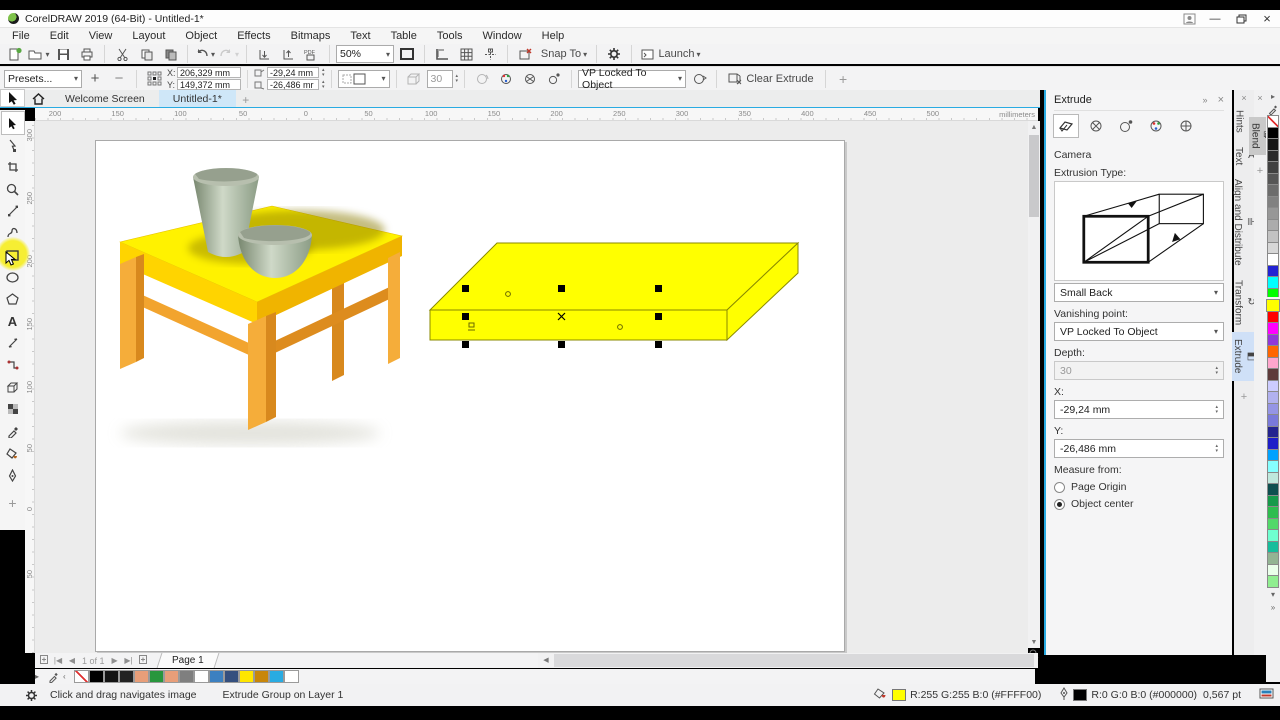 Image resolution: width=1280 pixels, height=720 pixels. I want to click on export-button, so click(288, 54).